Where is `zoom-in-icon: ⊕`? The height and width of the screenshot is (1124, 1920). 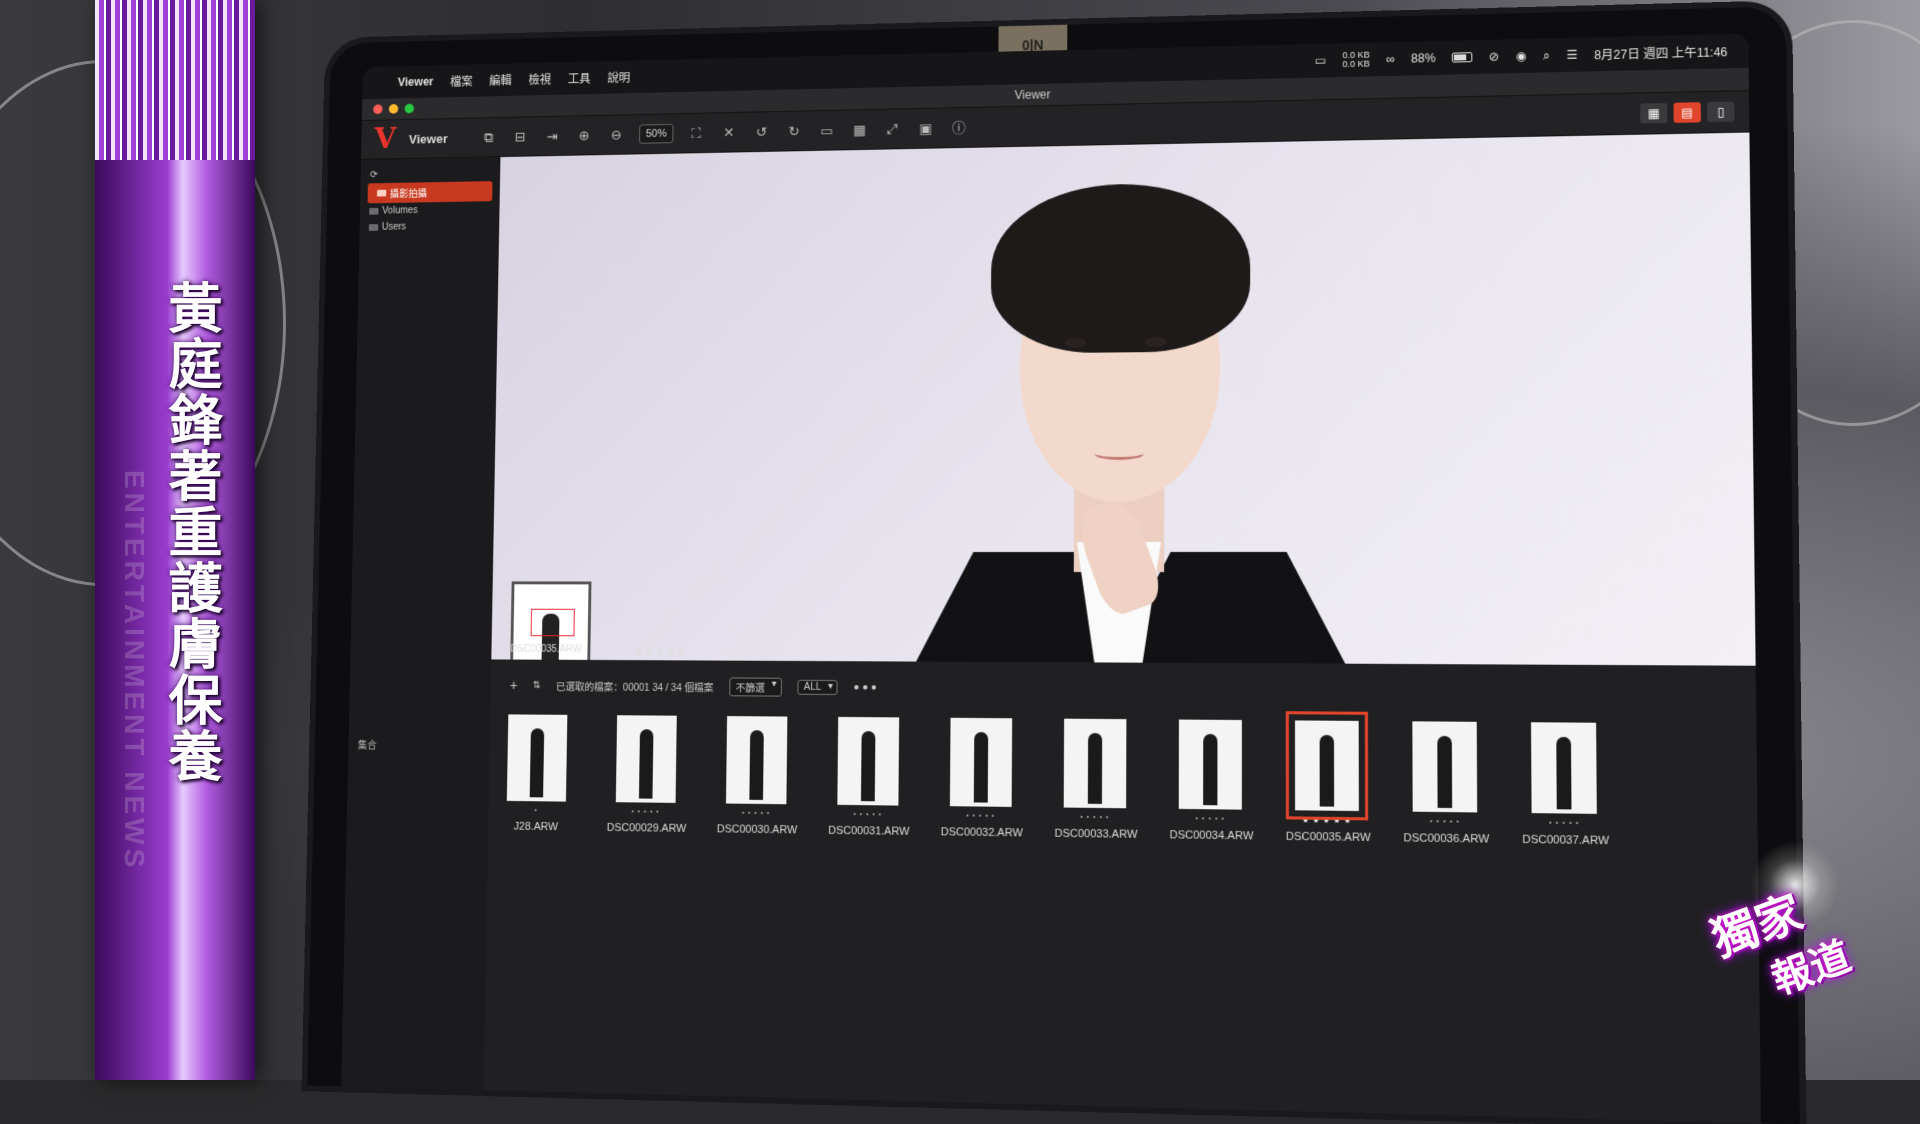
zoom-in-icon: ⊕ is located at coordinates (584, 136).